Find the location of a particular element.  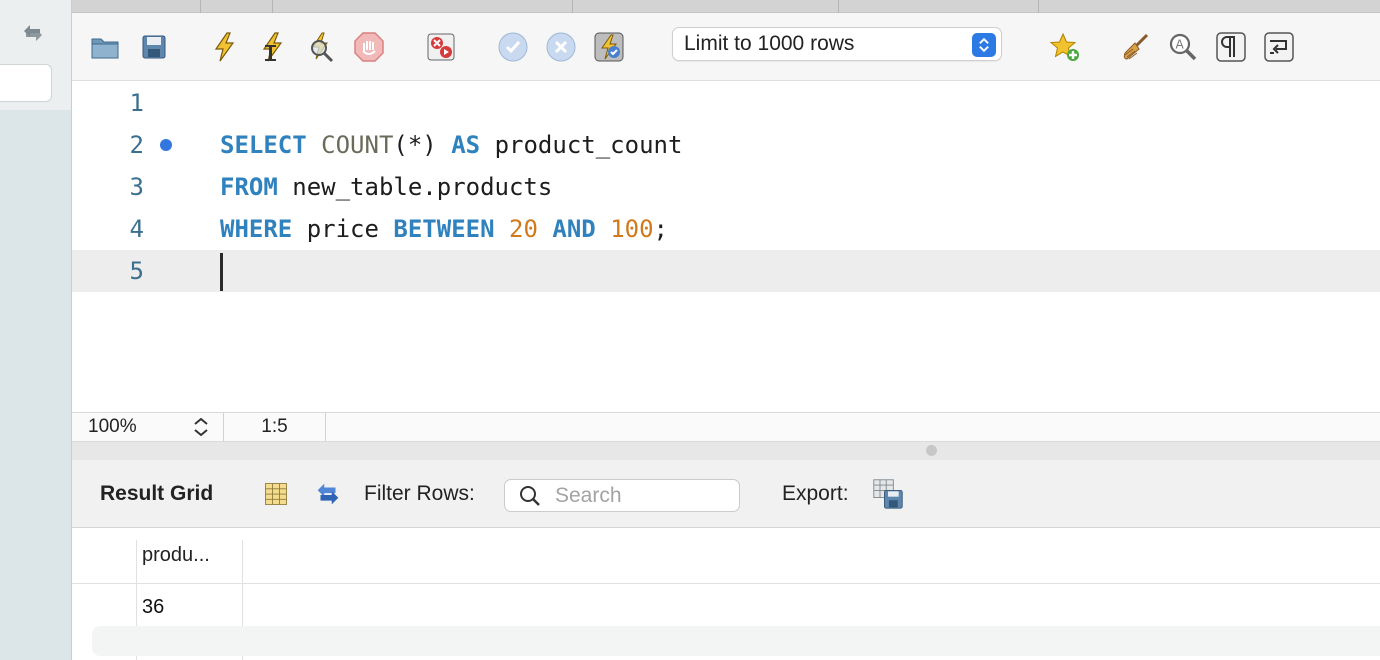

result-toolbar: Result Grid Filter Rows: Export: is located at coordinates (726, 494).